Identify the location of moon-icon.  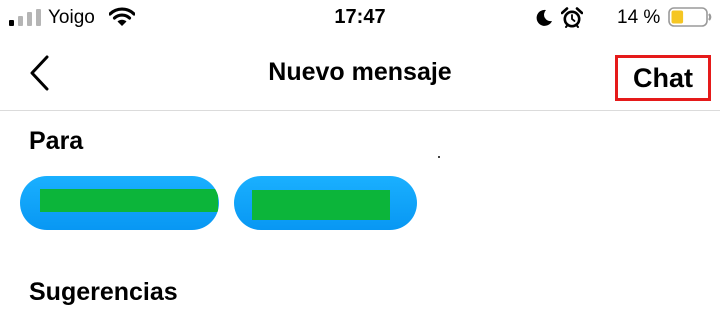
(544, 17).